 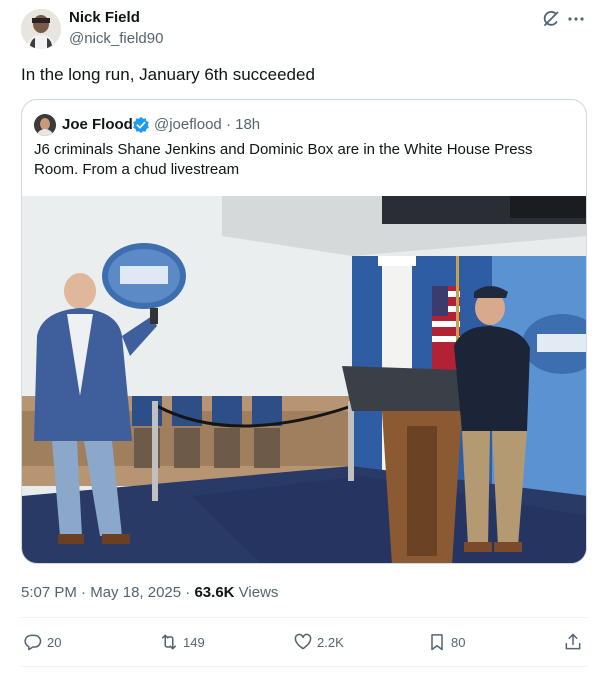 I want to click on reply-count: 20, so click(x=54, y=642).